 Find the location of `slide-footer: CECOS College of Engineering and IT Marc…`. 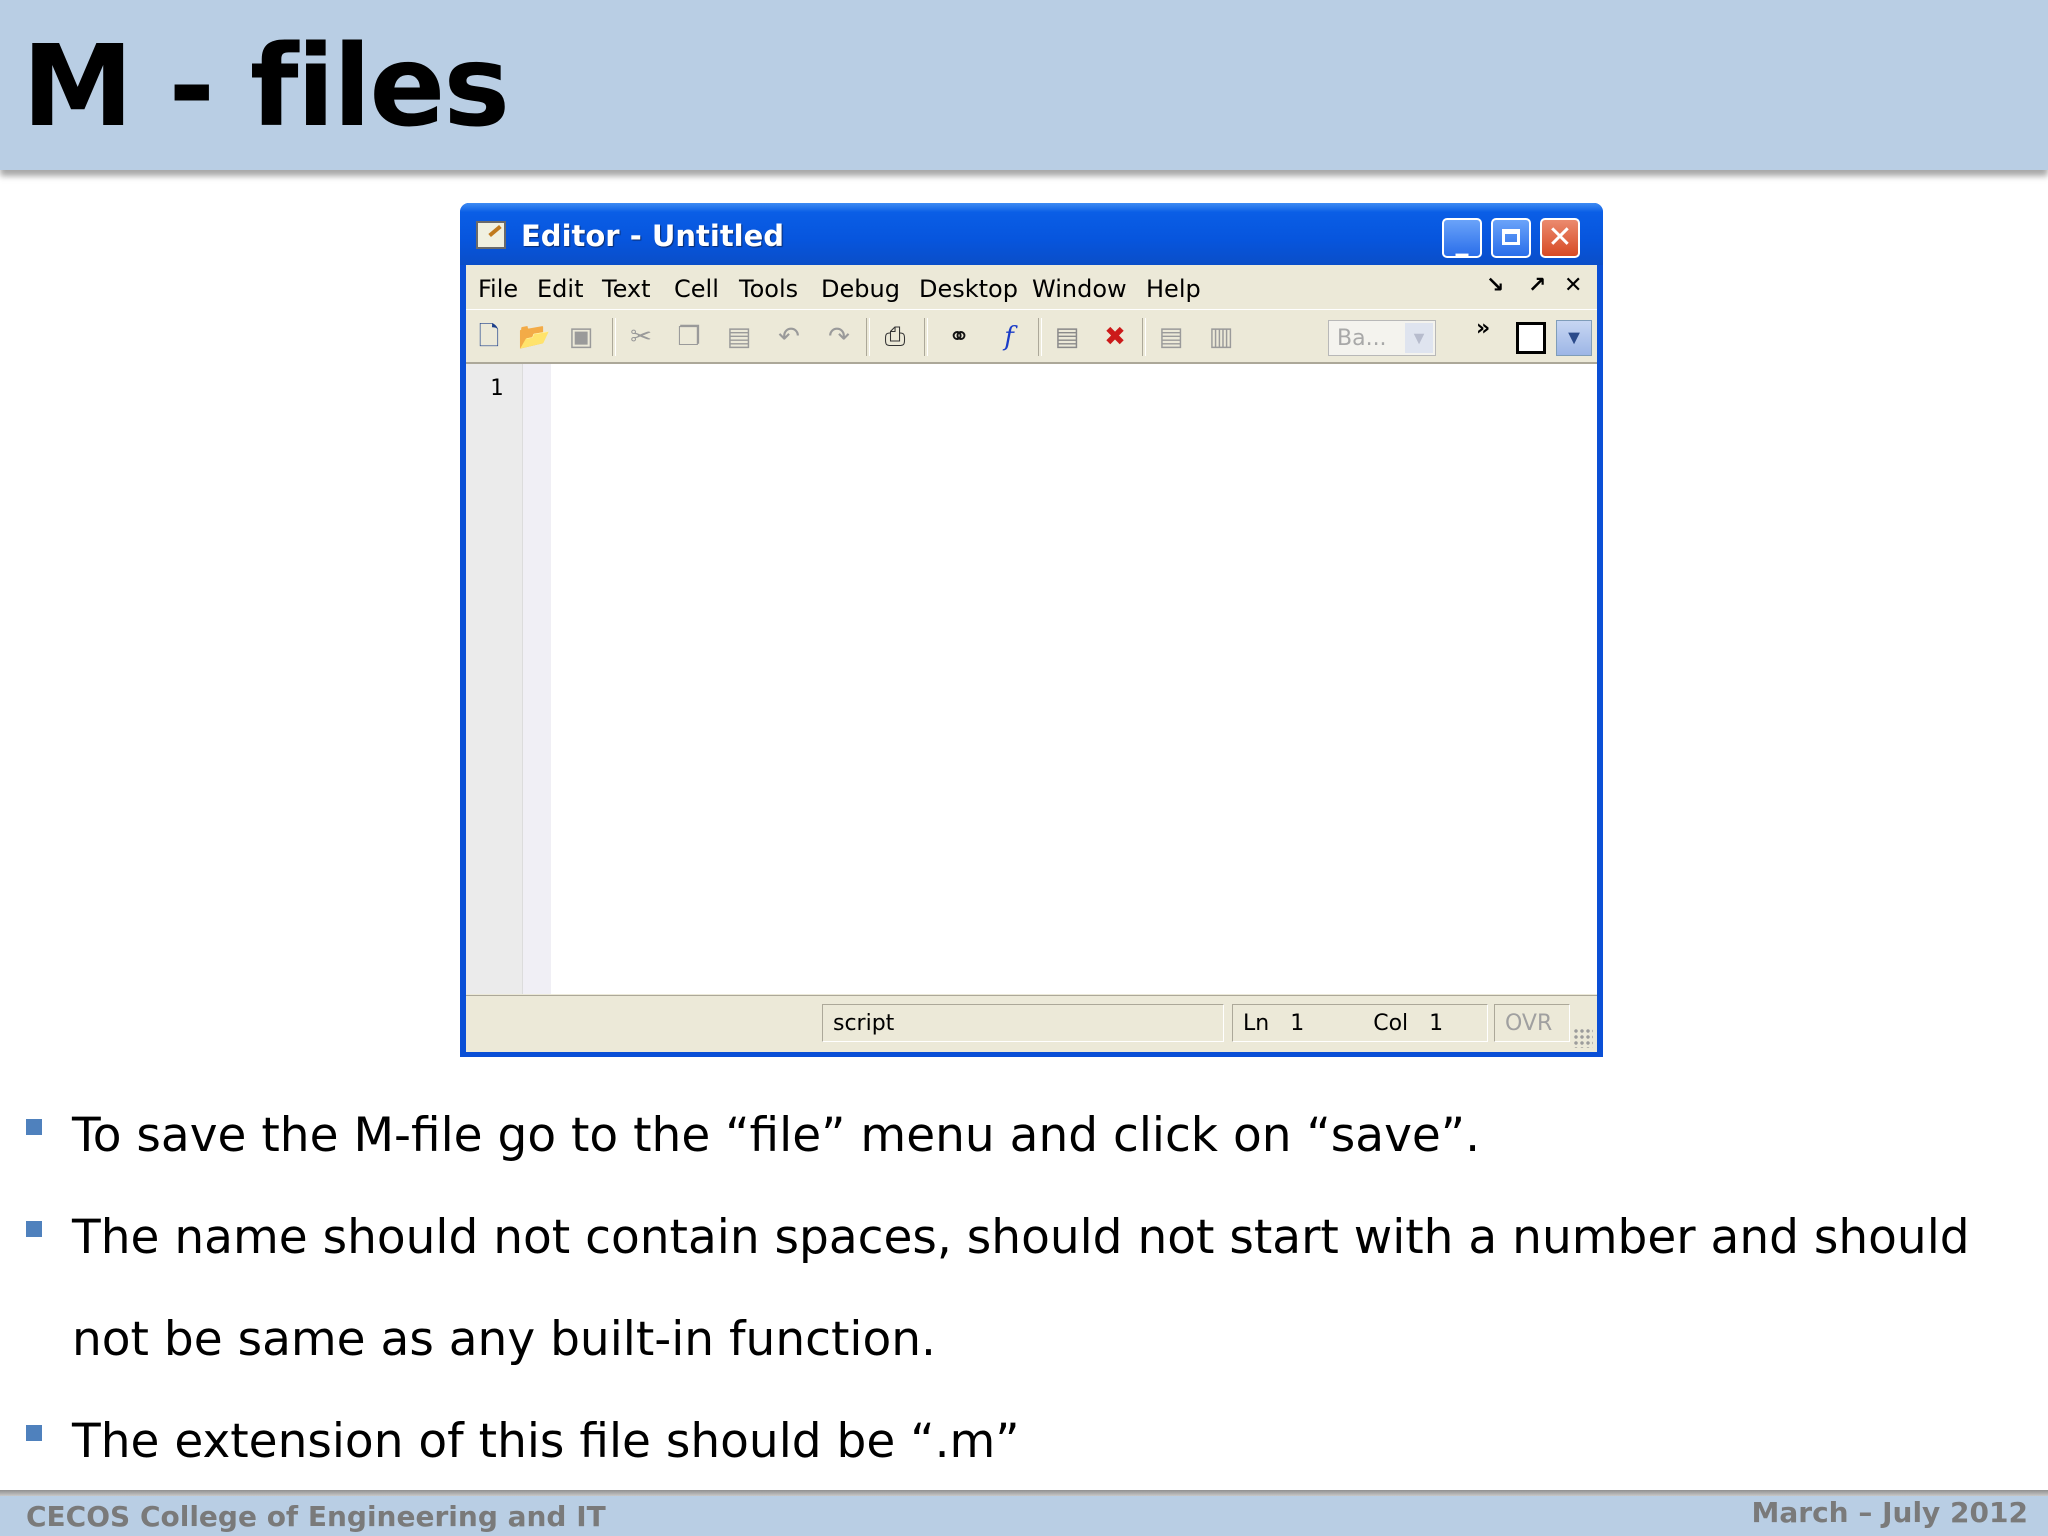

slide-footer: CECOS College of Engineering and IT Marc… is located at coordinates (1024, 1516).